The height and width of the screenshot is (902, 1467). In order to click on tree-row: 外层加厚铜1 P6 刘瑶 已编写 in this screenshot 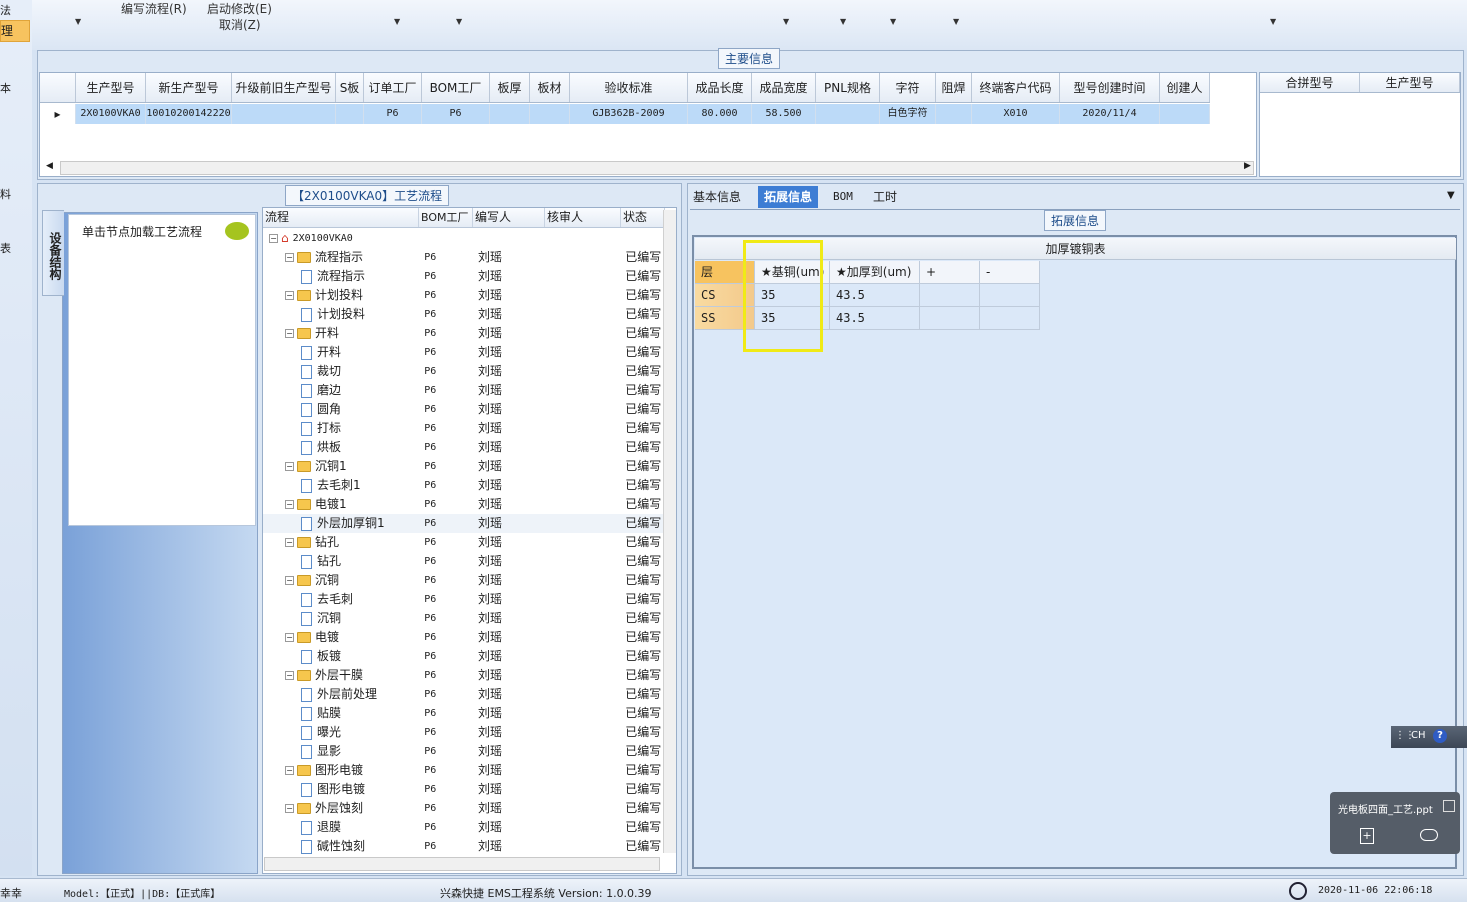, I will do `click(464, 523)`.